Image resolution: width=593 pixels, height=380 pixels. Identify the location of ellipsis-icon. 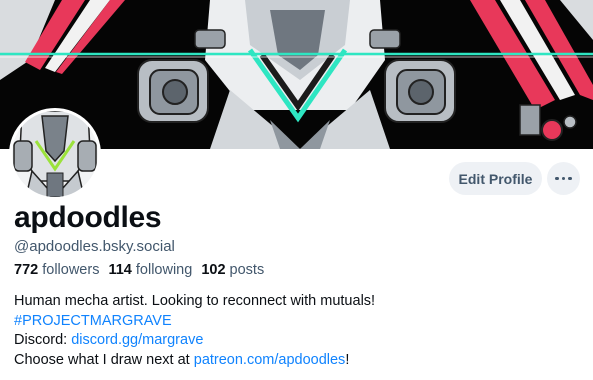
(563, 178).